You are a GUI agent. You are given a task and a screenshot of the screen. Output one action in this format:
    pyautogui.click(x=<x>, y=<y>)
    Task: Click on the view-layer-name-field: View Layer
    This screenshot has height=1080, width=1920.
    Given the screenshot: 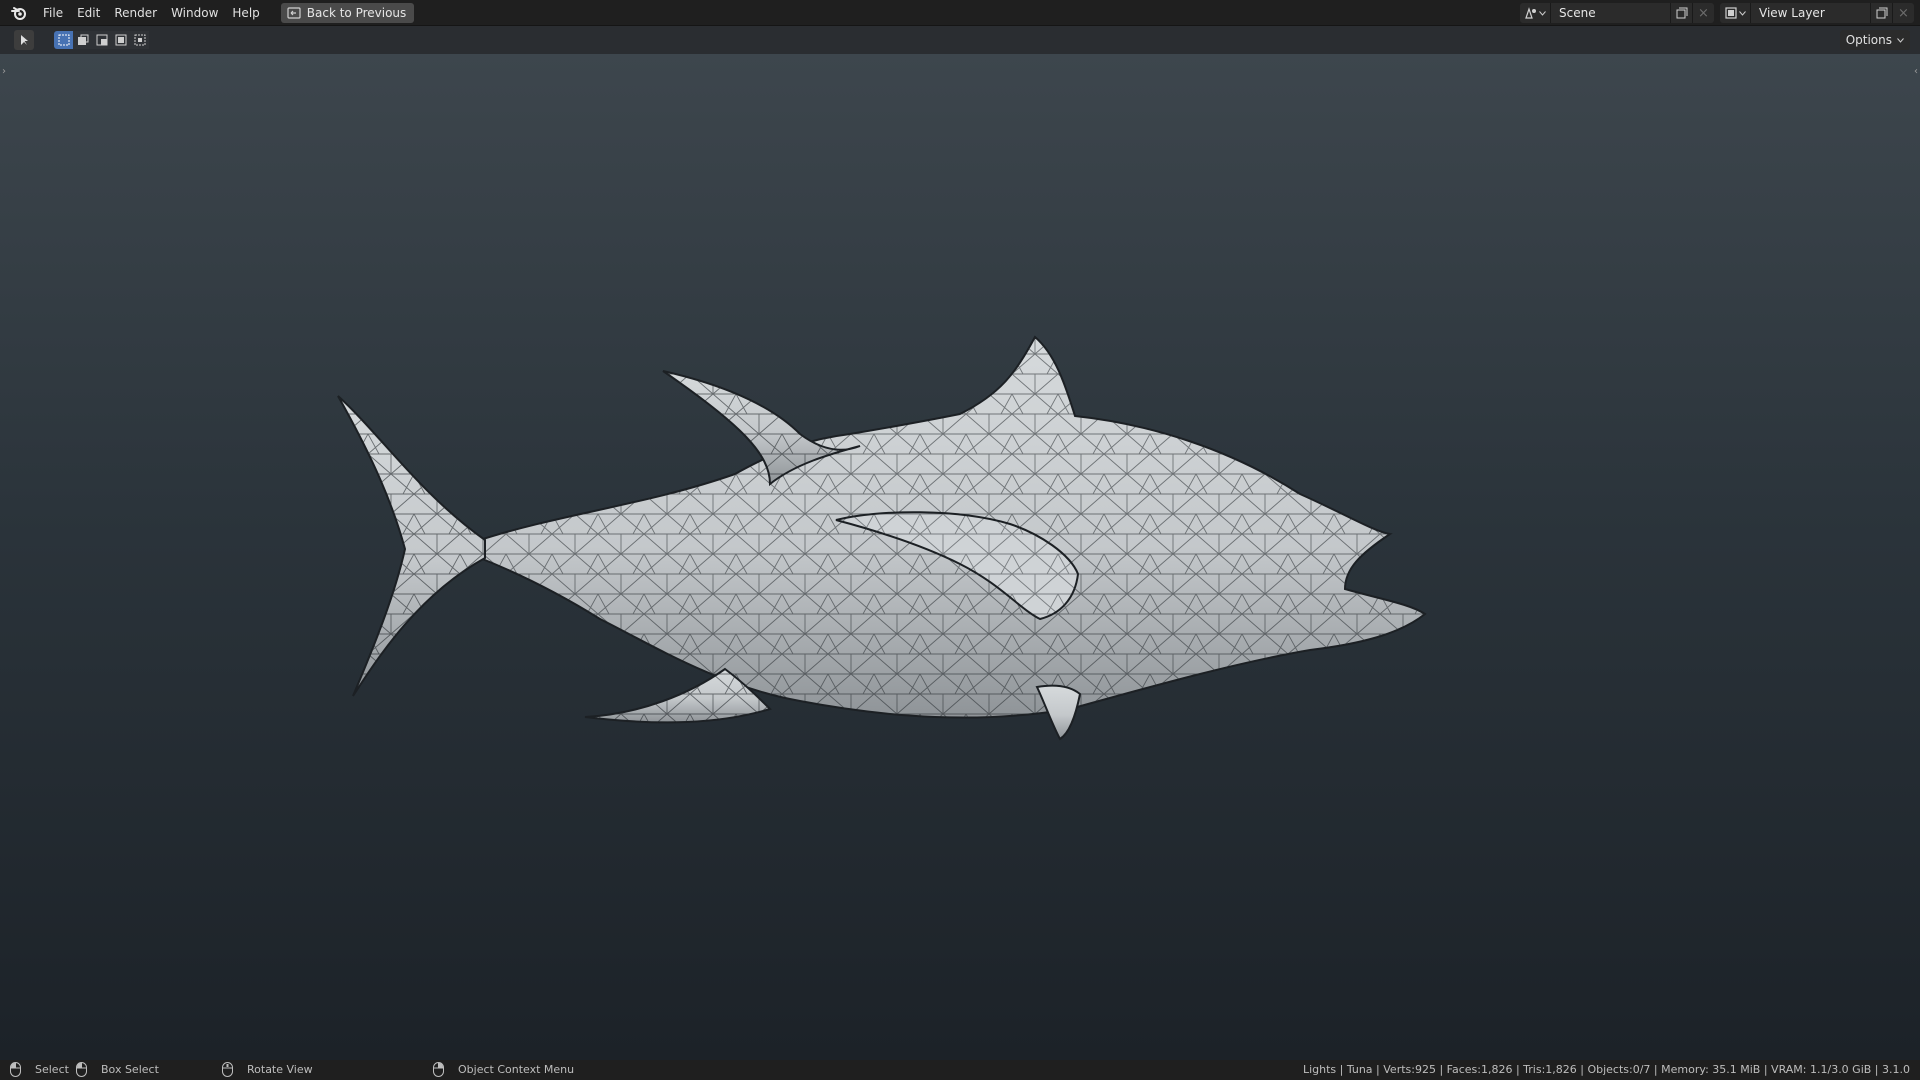 What is the action you would take?
    pyautogui.click(x=1810, y=13)
    